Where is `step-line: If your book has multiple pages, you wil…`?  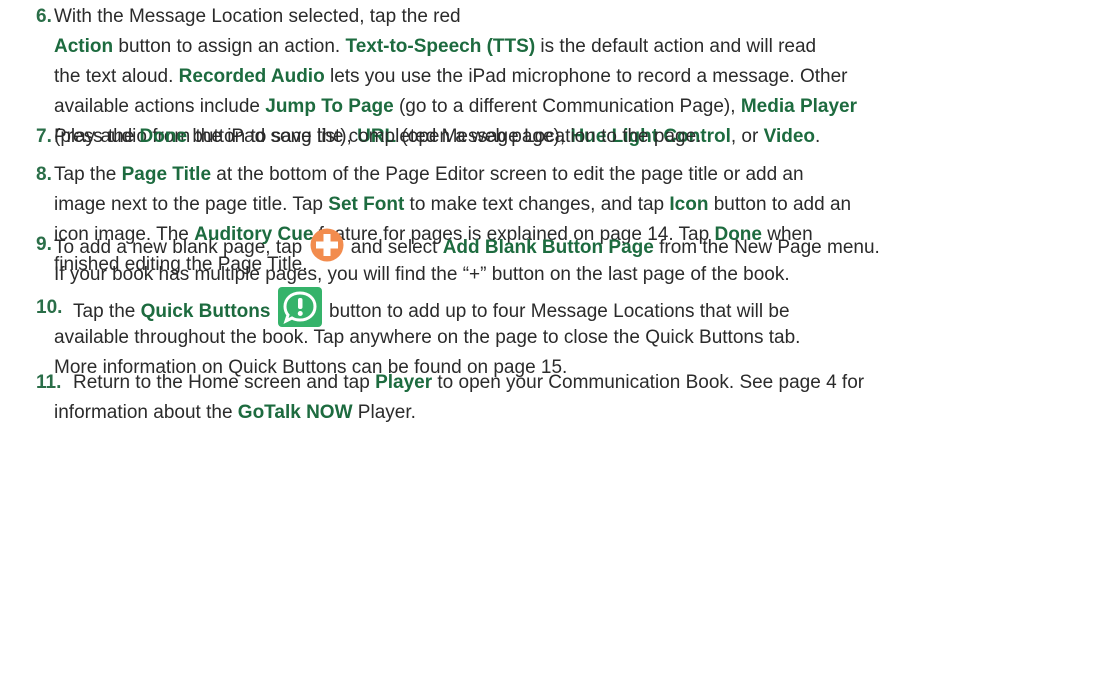
step-line: If your book has multiple pages, you wil… is located at coordinates (422, 275).